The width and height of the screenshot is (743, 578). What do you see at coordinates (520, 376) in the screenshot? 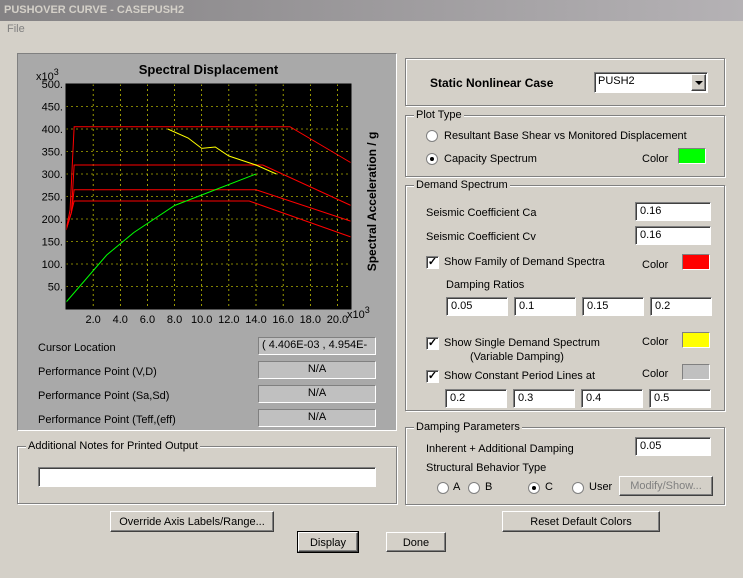
I see `period-label: Show Constant Period Lines at` at bounding box center [520, 376].